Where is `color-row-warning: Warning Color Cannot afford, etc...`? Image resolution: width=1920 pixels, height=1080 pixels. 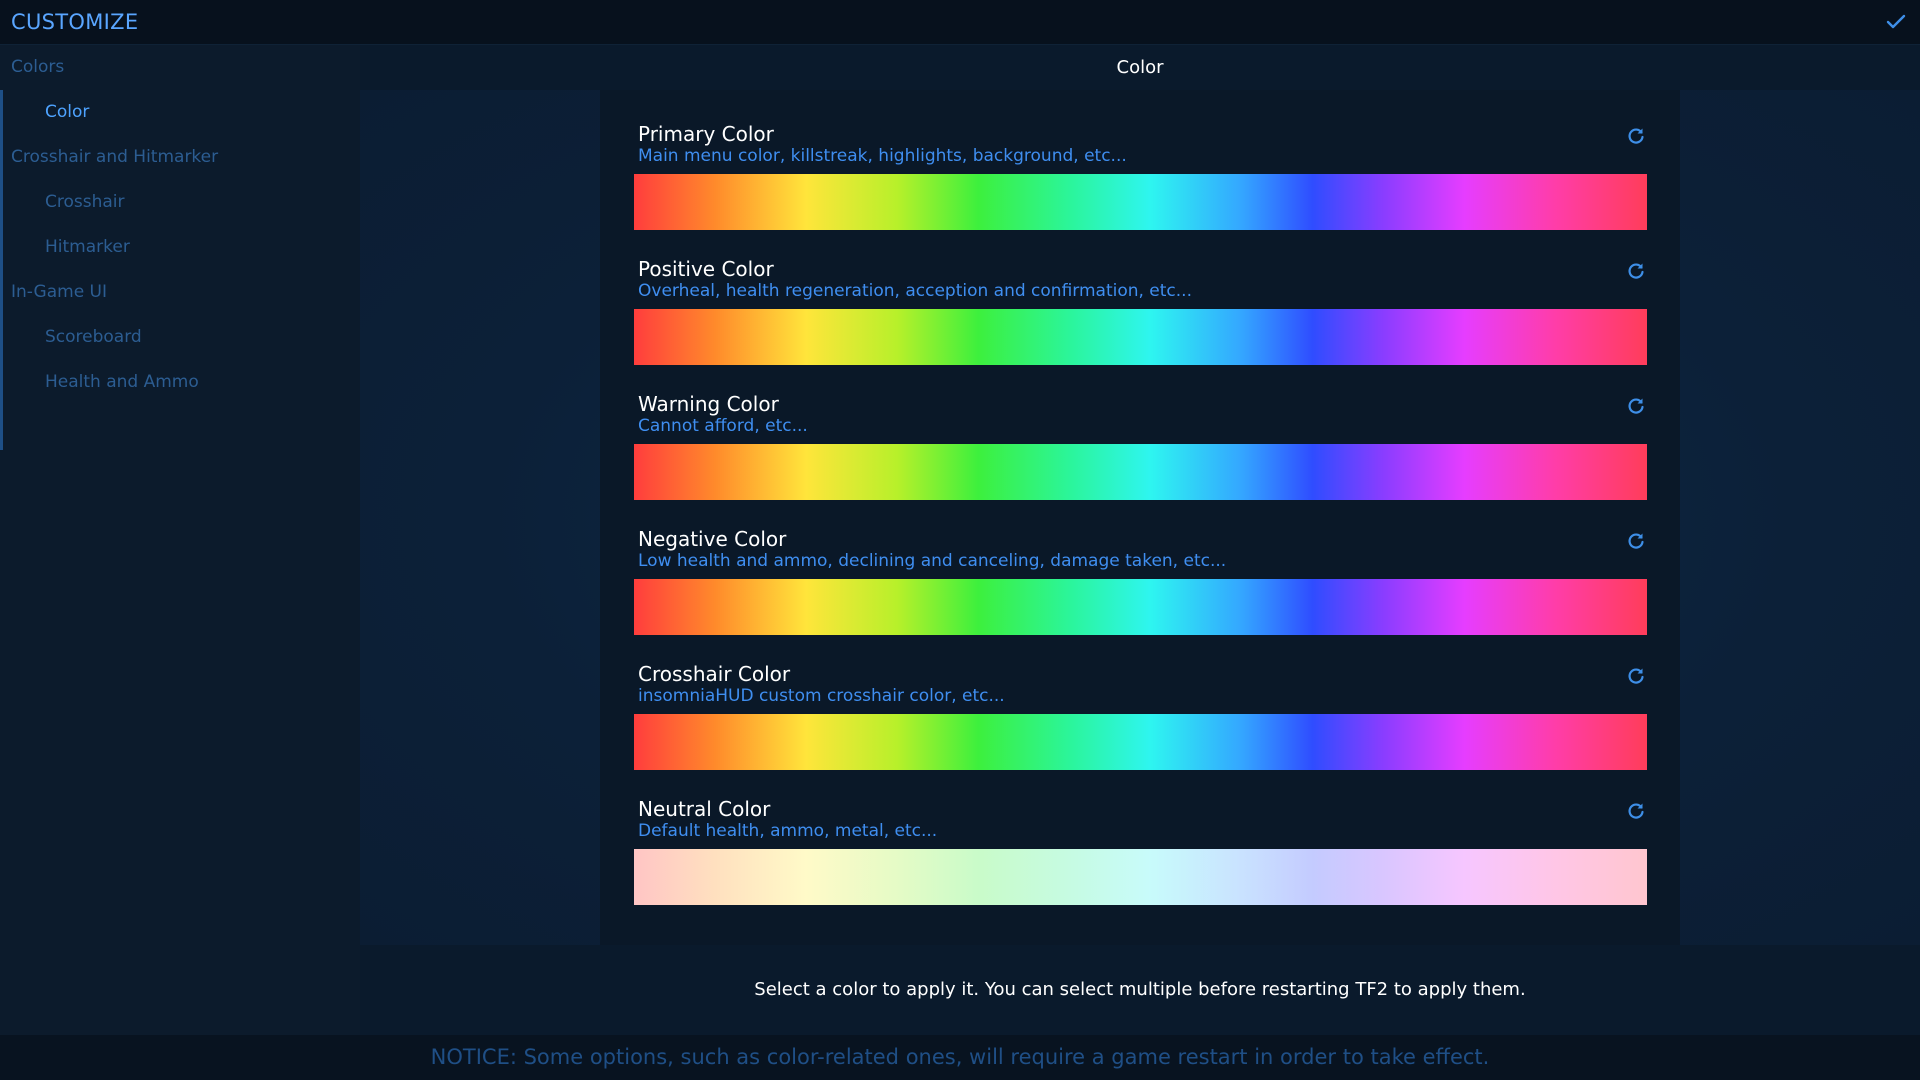
color-row-warning: Warning Color Cannot afford, etc... is located at coordinates (1140, 430).